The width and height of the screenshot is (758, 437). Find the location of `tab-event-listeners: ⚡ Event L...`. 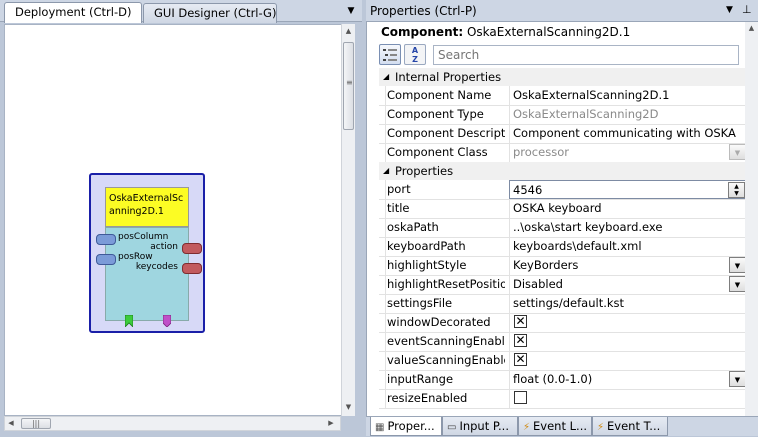

tab-event-listeners: ⚡ Event L... is located at coordinates (555, 426).